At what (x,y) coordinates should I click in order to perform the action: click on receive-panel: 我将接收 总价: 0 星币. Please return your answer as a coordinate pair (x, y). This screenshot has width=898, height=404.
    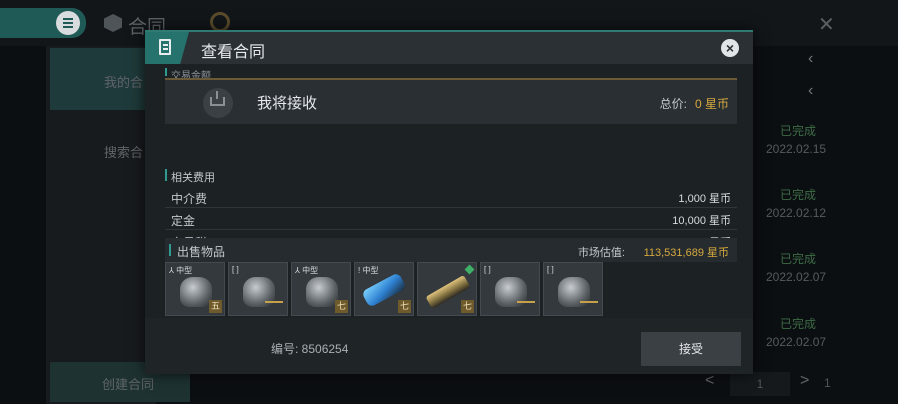
    Looking at the image, I should click on (451, 101).